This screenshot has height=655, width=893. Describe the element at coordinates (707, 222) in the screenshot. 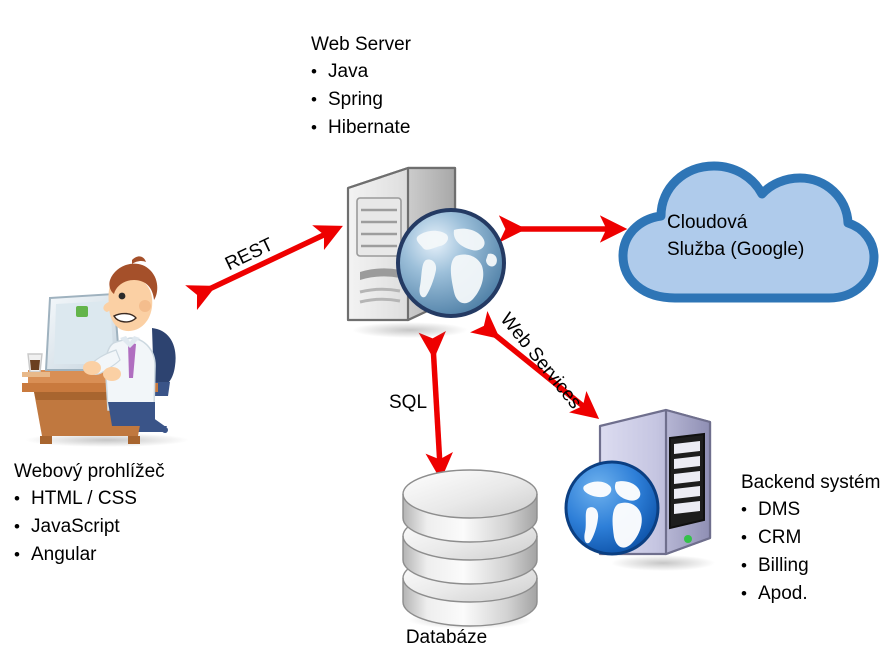

I see `cloud-label-line1: Cloudová` at that location.